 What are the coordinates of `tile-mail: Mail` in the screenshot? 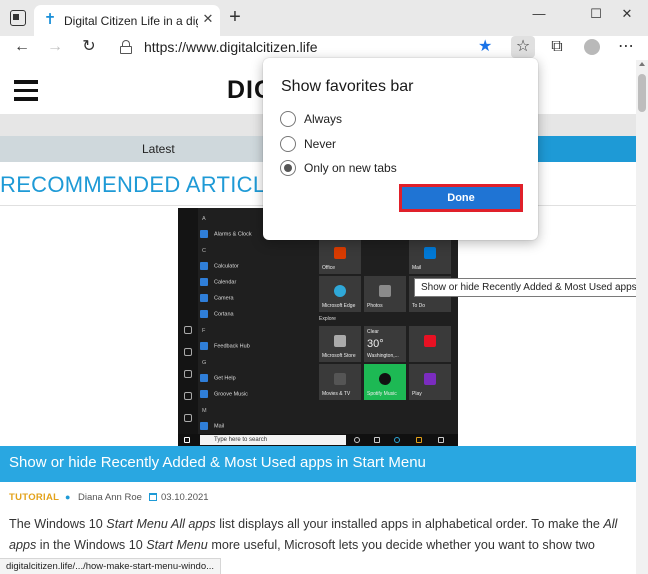 It's located at (430, 256).